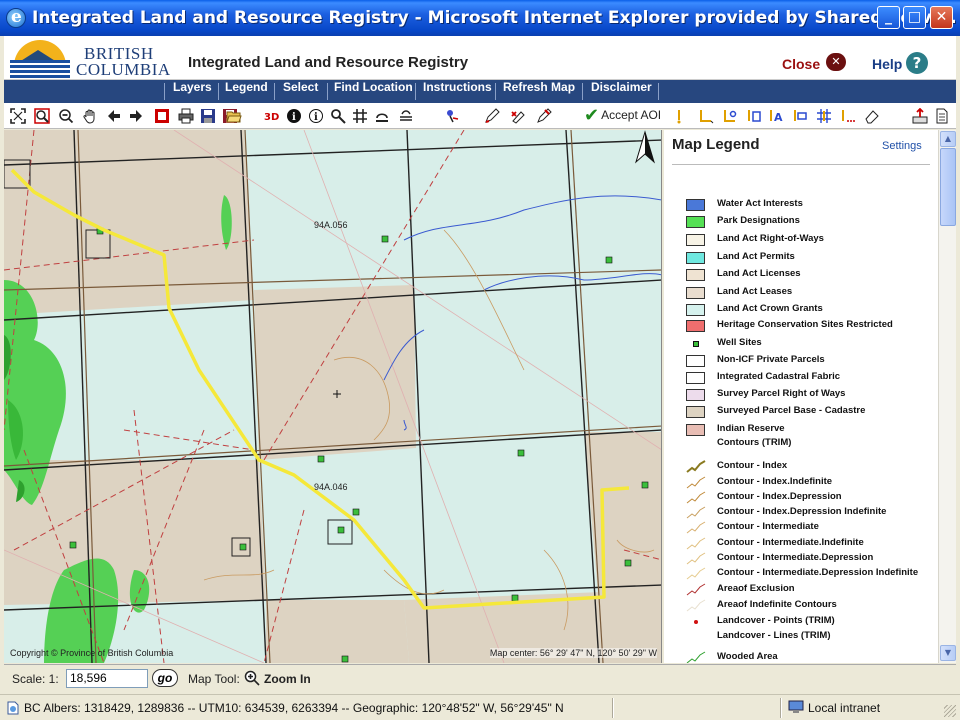 The image size is (960, 720). I want to click on legend-item-label: Indian Reserve, so click(751, 428).